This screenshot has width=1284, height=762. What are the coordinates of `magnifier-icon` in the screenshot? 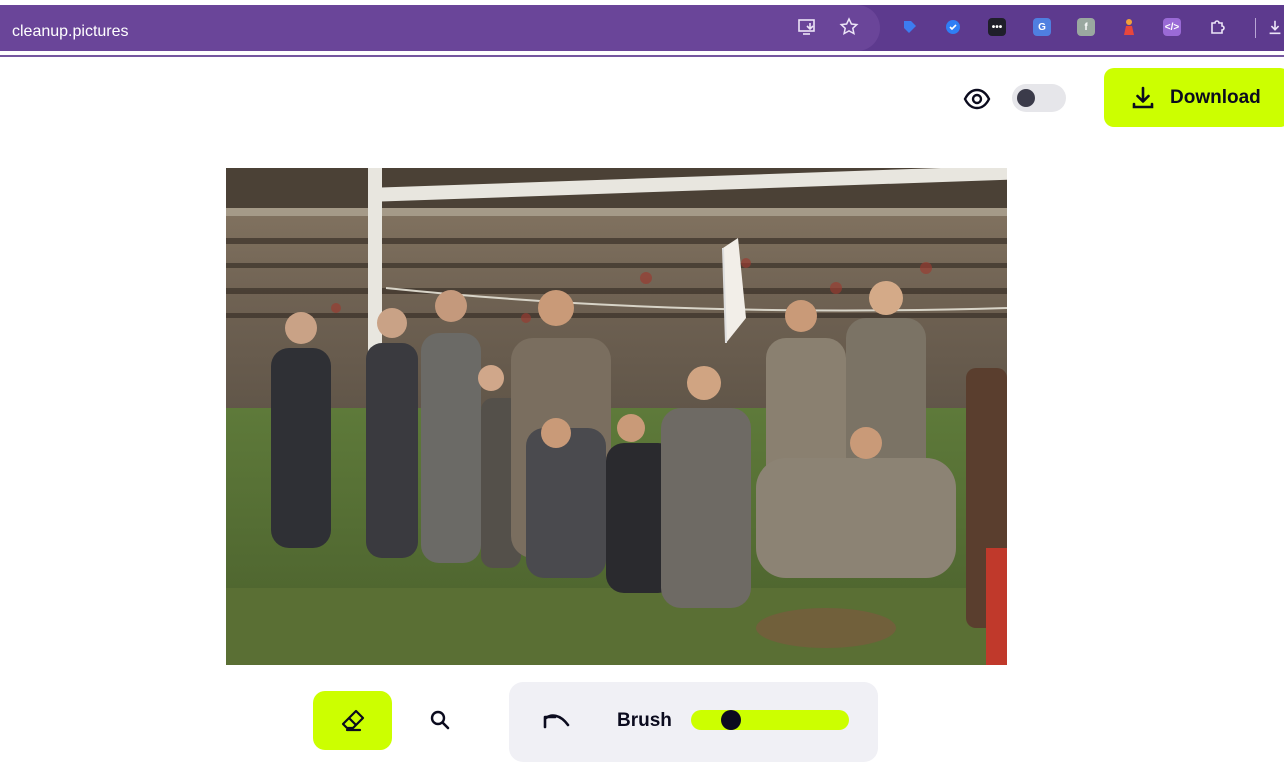 It's located at (440, 720).